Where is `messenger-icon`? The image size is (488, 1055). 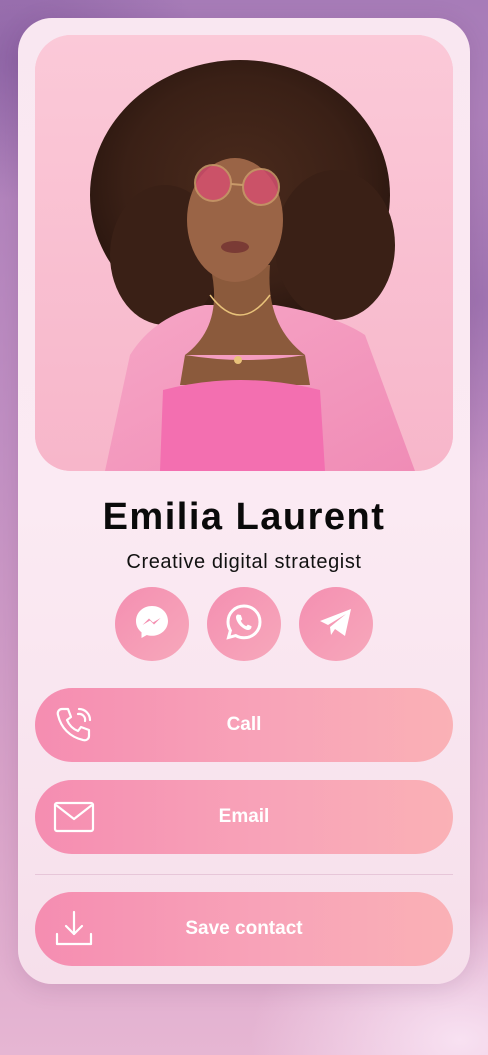
messenger-icon is located at coordinates (152, 624).